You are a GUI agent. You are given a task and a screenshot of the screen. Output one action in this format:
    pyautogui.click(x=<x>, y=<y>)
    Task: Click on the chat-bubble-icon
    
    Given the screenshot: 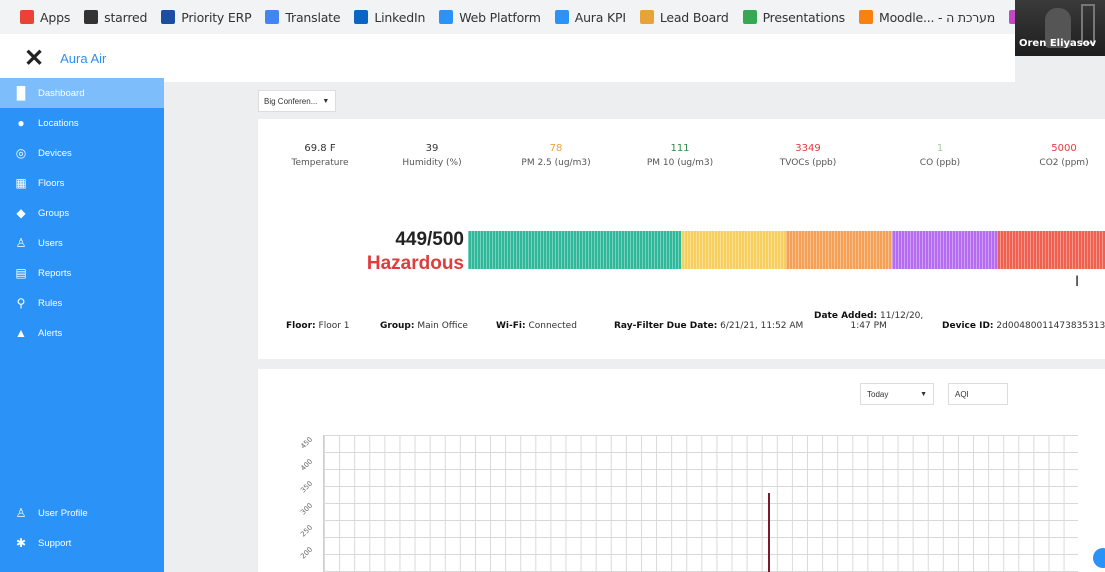 What is the action you would take?
    pyautogui.click(x=1099, y=558)
    